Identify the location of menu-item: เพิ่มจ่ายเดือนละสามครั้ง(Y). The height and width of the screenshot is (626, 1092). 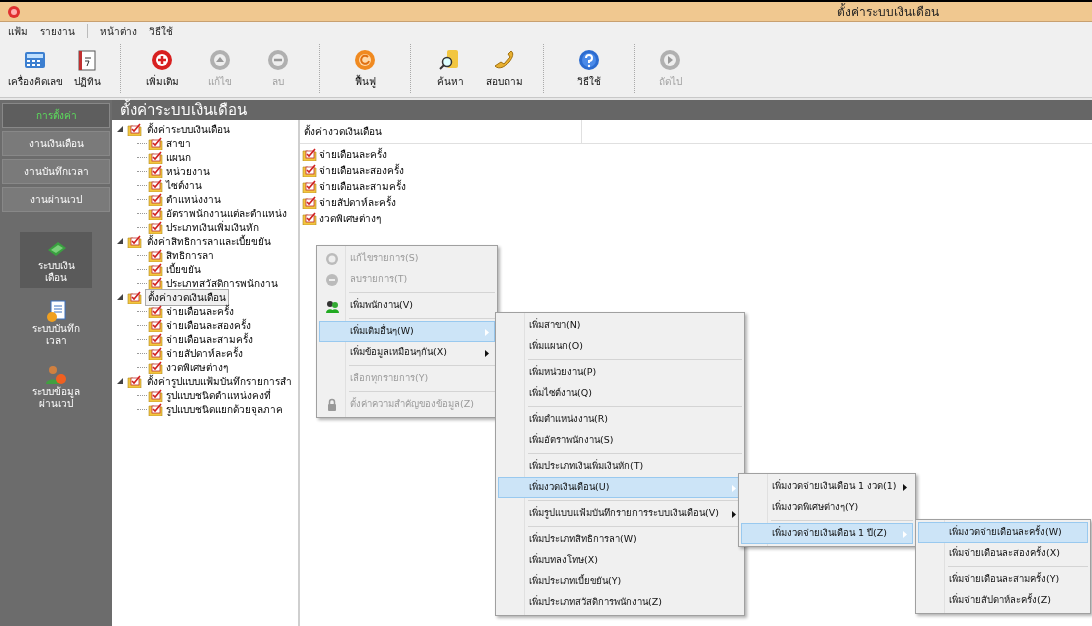
(1003, 579).